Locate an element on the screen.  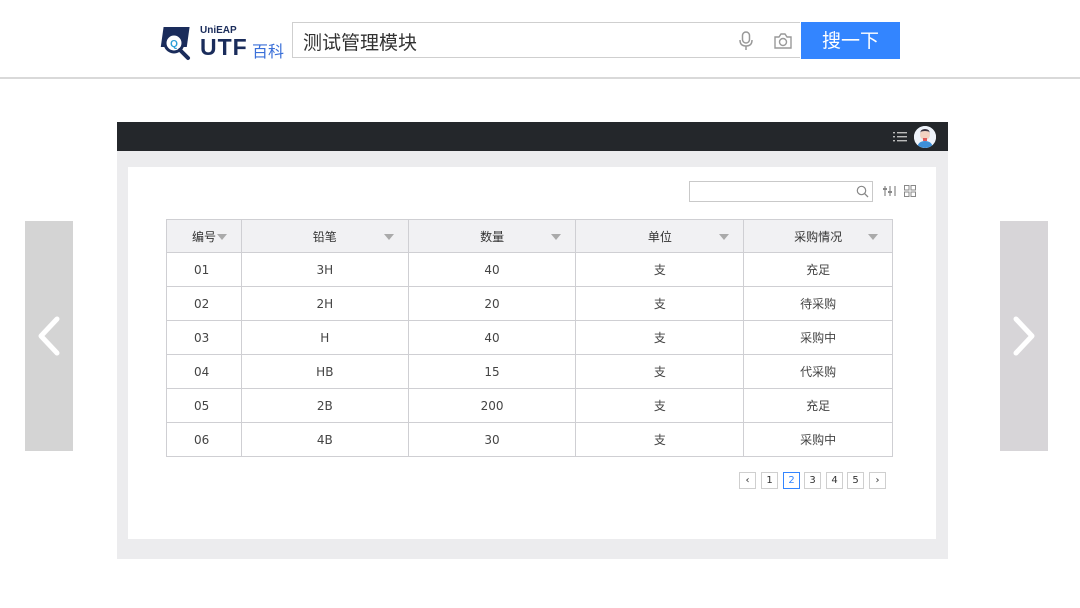
column-header-label: 采购情况 is located at coordinates (818, 236).